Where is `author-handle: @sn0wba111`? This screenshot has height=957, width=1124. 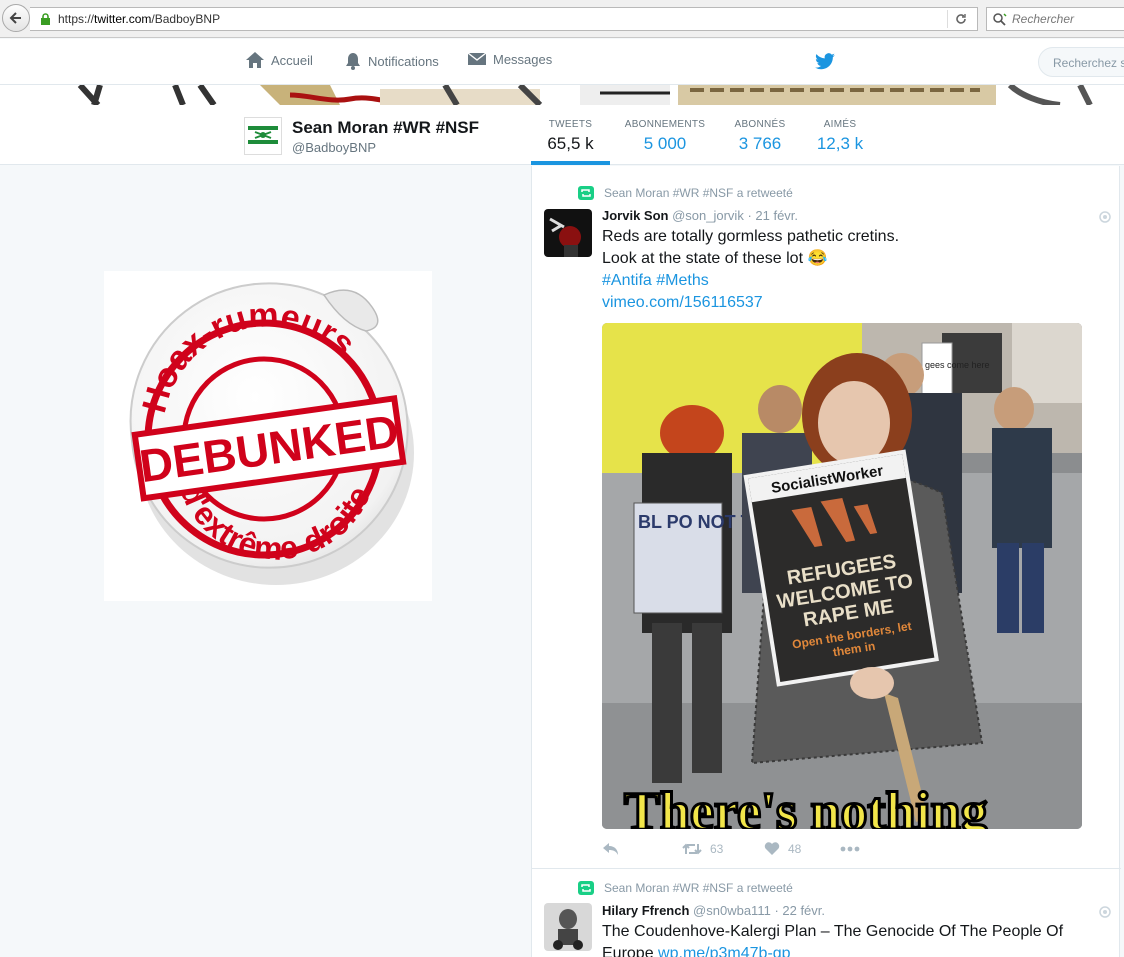 author-handle: @sn0wba111 is located at coordinates (732, 910).